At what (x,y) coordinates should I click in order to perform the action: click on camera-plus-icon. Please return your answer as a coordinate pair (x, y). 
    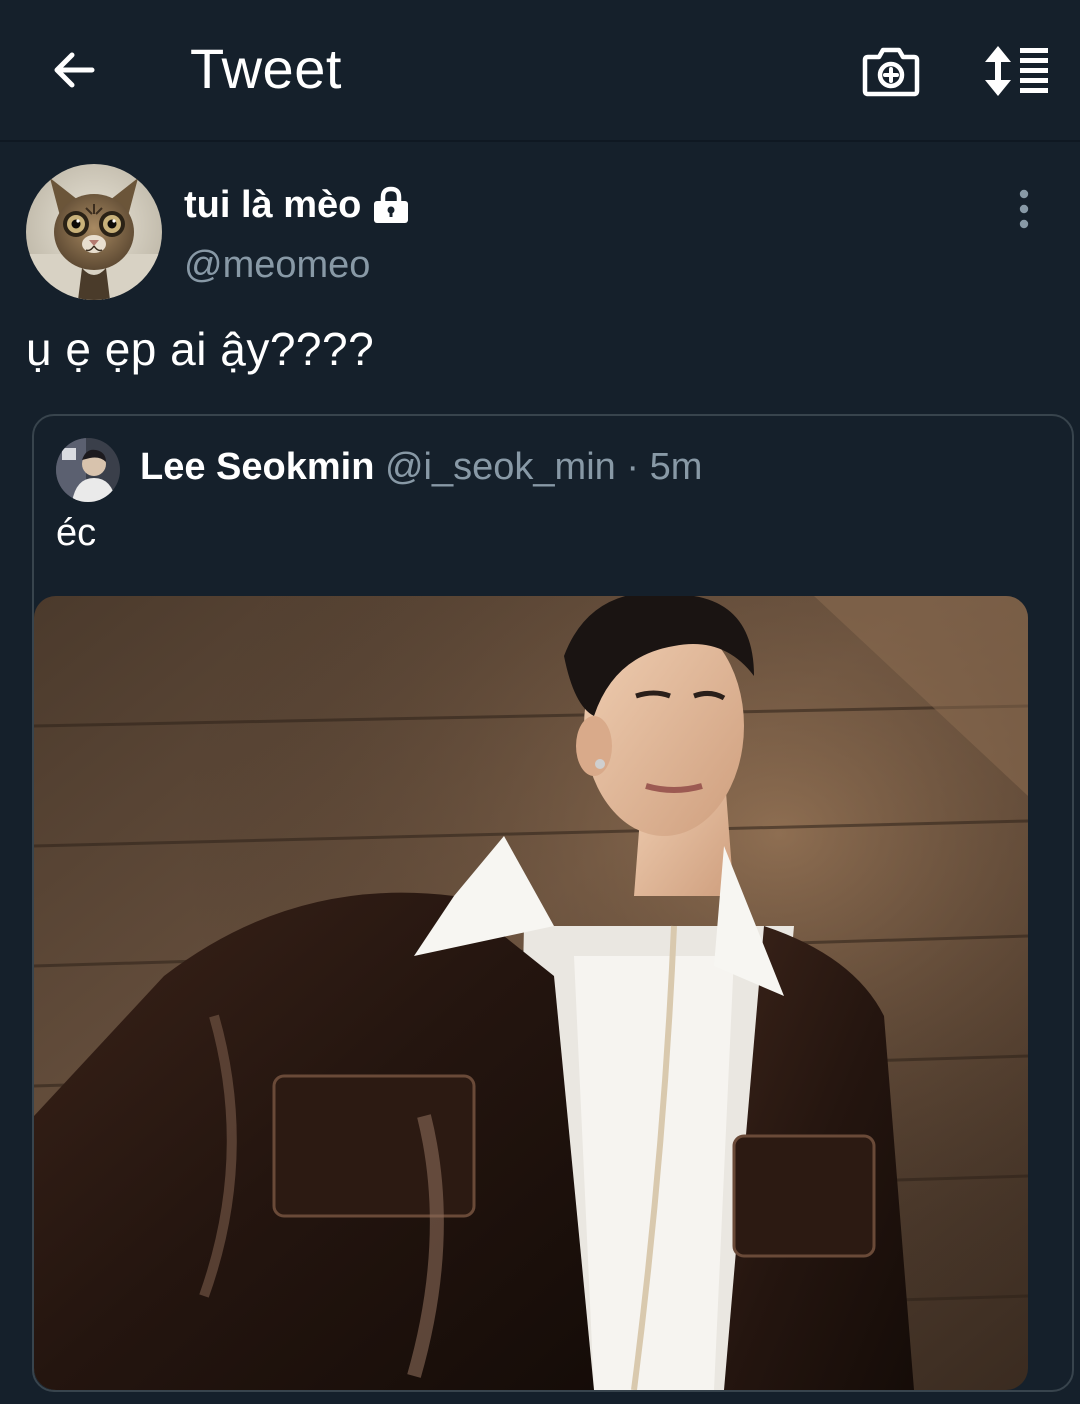
    Looking at the image, I should click on (891, 72).